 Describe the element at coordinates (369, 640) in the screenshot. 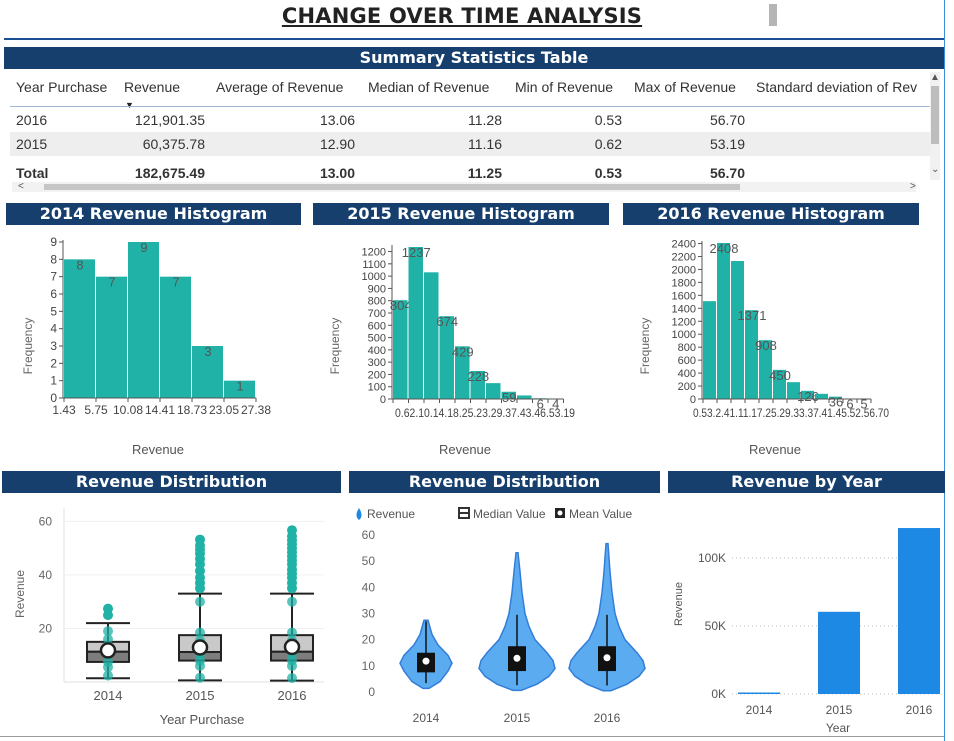

I see `y-tick-label: 20` at that location.